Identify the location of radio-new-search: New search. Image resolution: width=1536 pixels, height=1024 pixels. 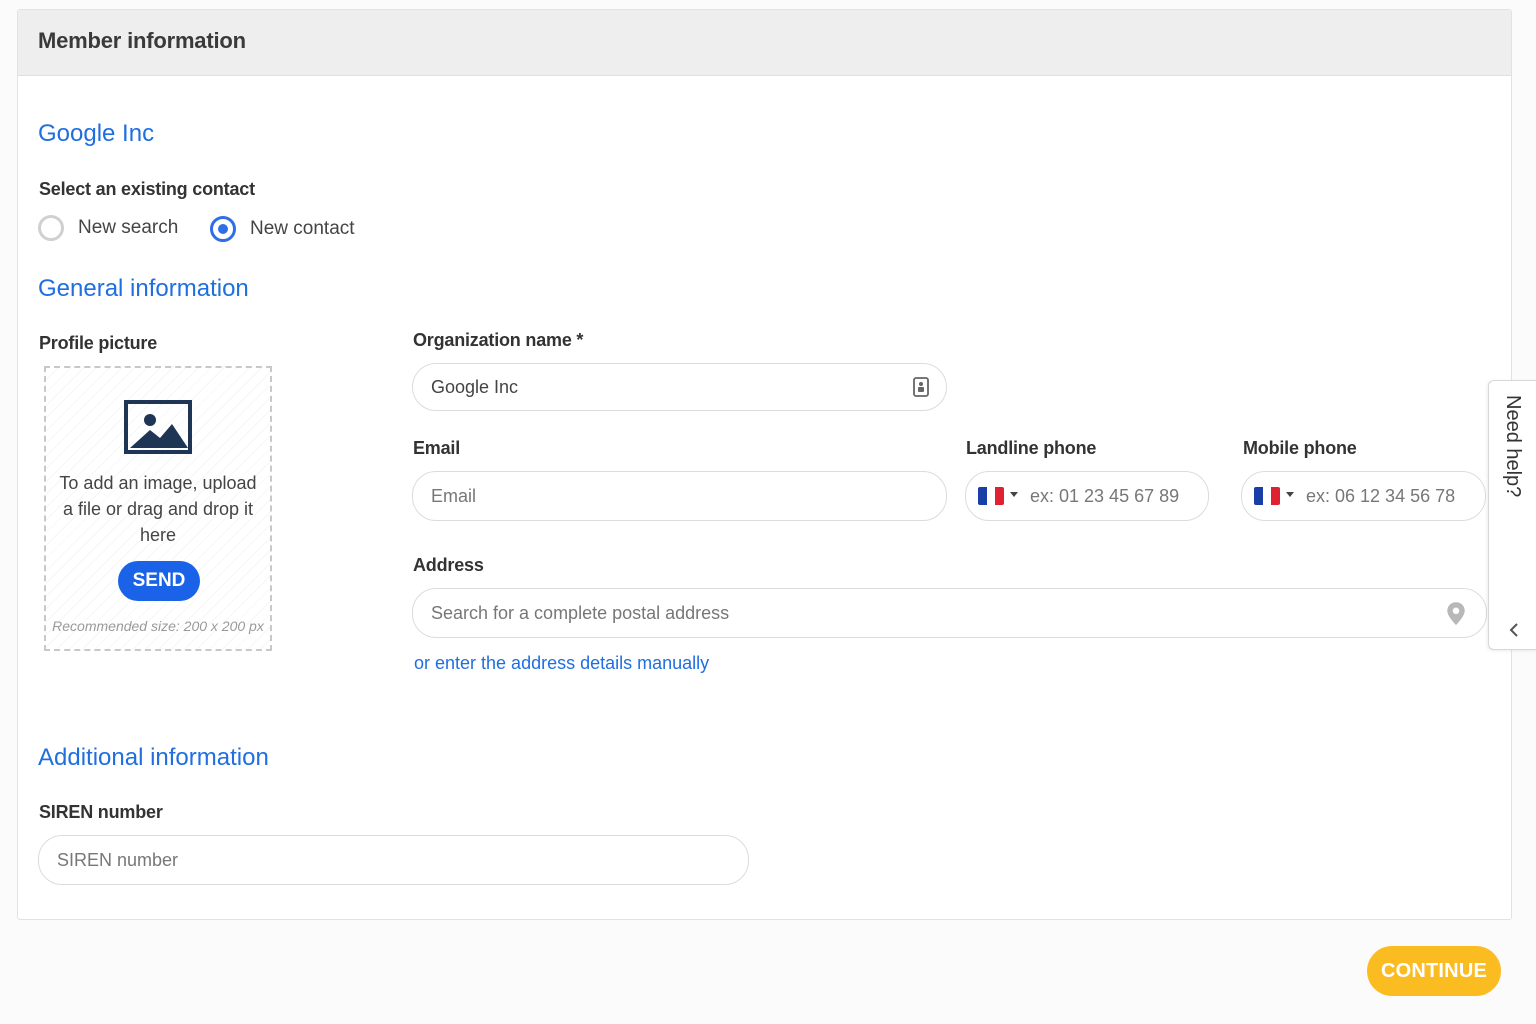
(108, 228).